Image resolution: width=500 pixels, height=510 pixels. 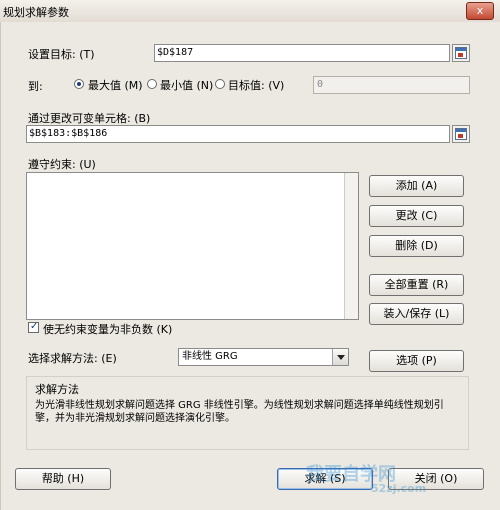 What do you see at coordinates (256, 85) in the screenshot?
I see `value-of-radio-label: 目标值: (V)` at bounding box center [256, 85].